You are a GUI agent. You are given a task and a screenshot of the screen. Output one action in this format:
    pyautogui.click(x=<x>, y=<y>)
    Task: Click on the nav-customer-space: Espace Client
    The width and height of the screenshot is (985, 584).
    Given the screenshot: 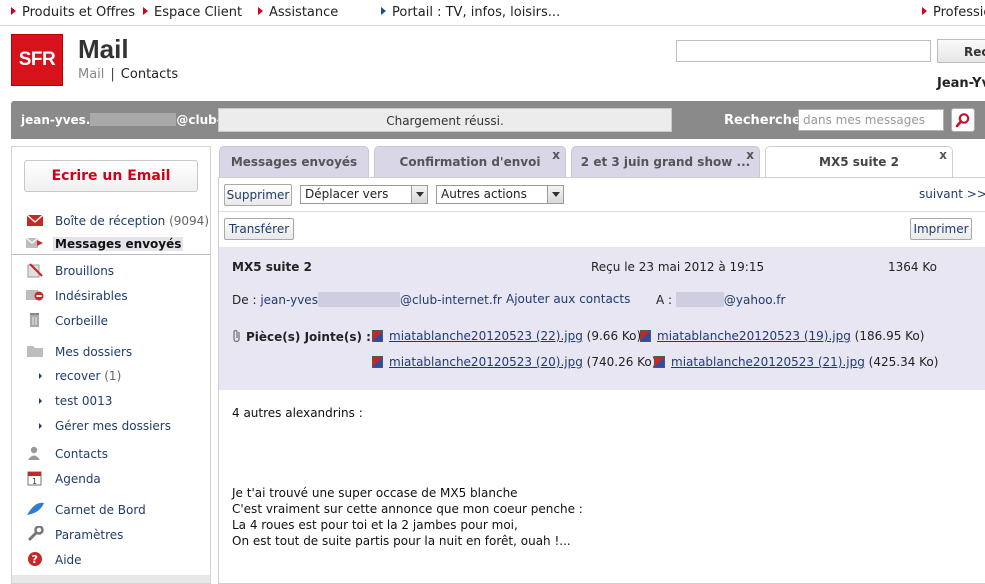 What is the action you would take?
    pyautogui.click(x=192, y=12)
    